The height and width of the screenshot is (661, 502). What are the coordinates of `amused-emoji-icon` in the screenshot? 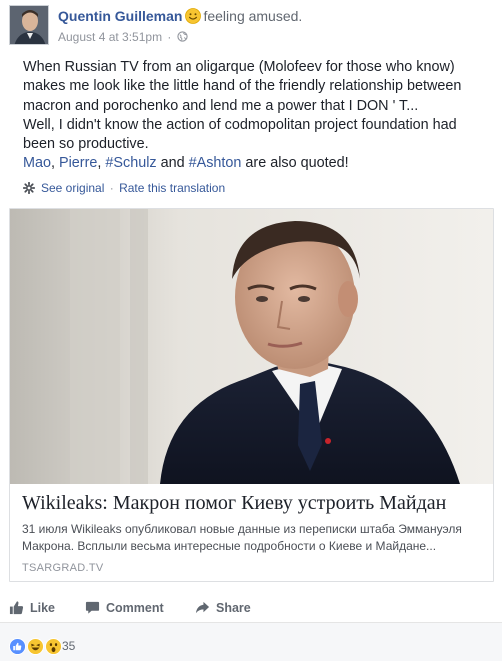 It's located at (193, 16).